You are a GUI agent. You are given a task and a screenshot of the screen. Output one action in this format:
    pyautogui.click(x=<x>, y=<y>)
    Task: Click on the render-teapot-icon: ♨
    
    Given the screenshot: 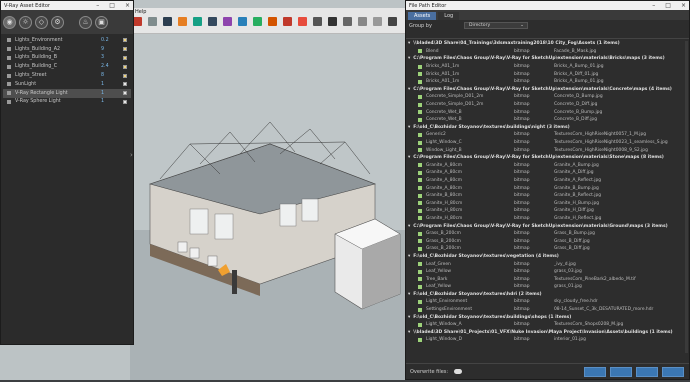 What is the action you would take?
    pyautogui.click(x=85, y=22)
    